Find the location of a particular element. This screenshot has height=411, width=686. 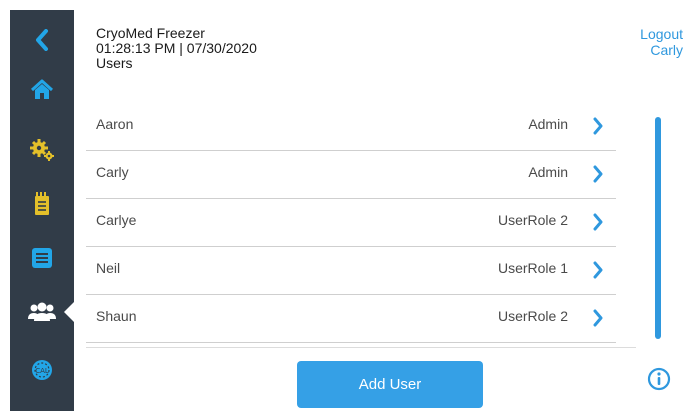

list-divider is located at coordinates (361, 347).